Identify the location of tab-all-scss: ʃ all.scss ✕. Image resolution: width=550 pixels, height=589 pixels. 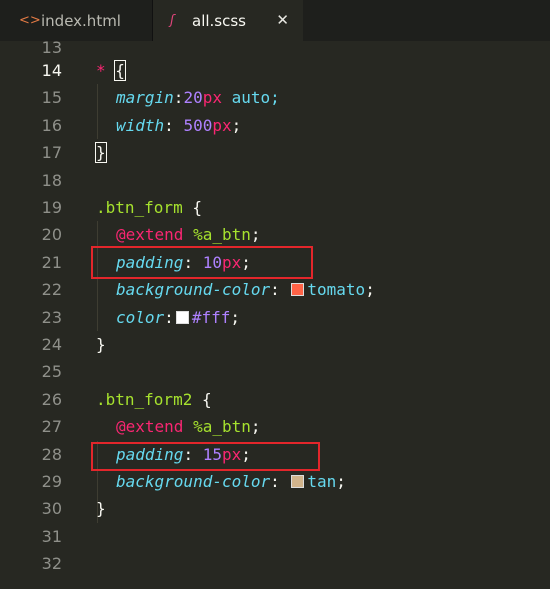
(228, 20).